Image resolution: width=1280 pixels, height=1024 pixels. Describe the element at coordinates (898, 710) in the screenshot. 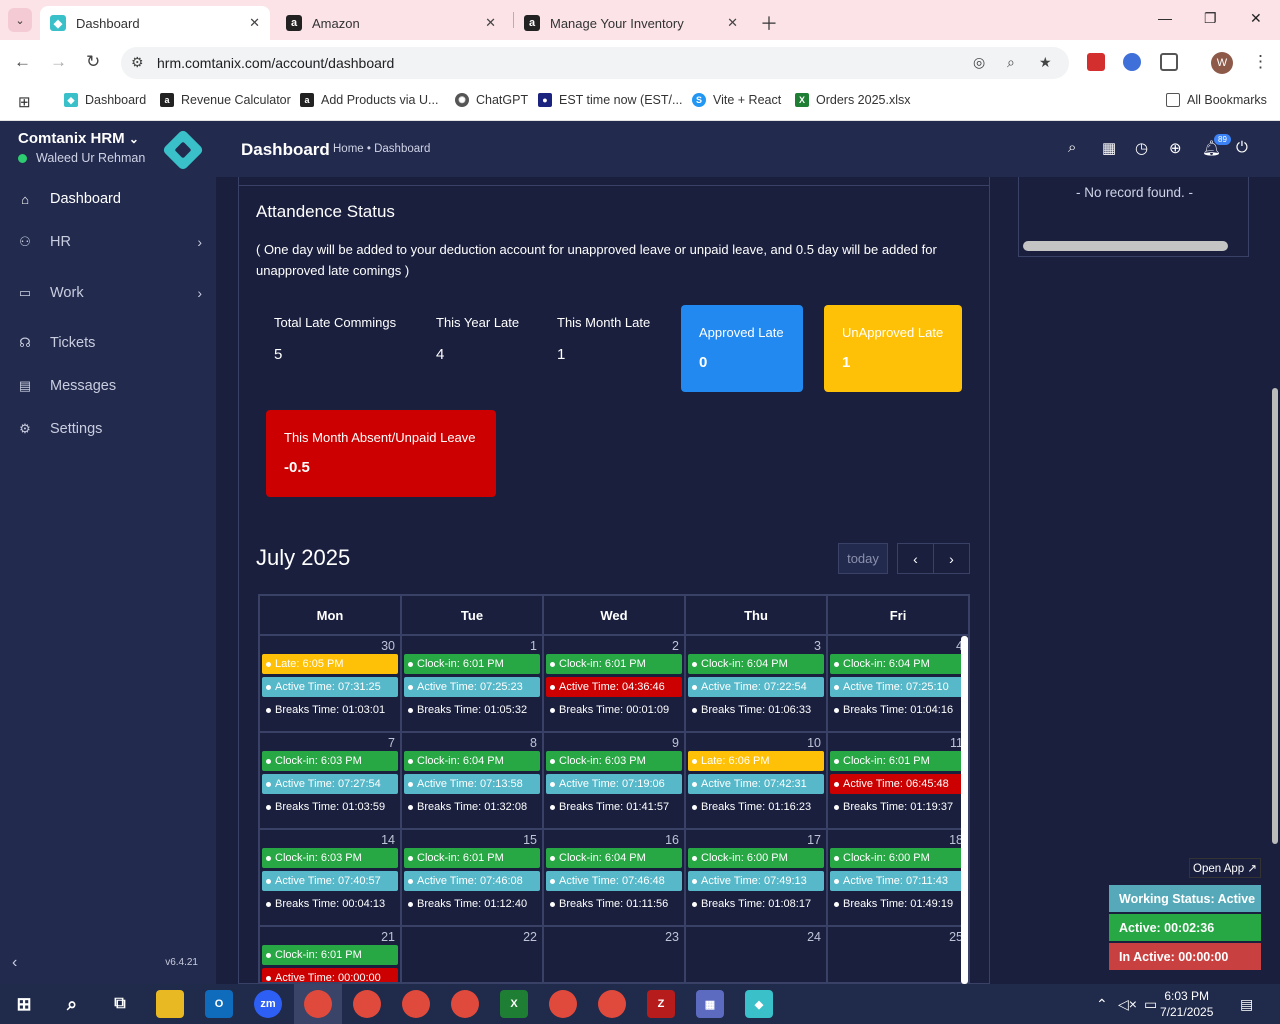

I see `calendar-event: Breaks Time: 01:04:16` at that location.